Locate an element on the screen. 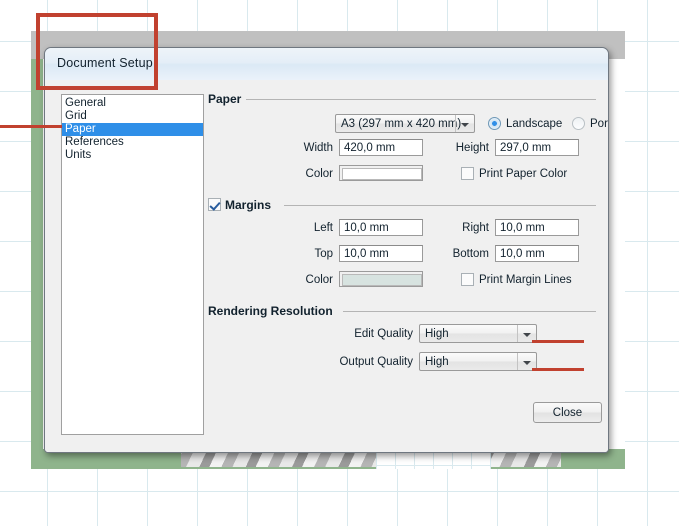 The width and height of the screenshot is (679, 526). margin-left-label: Left is located at coordinates (323, 228).